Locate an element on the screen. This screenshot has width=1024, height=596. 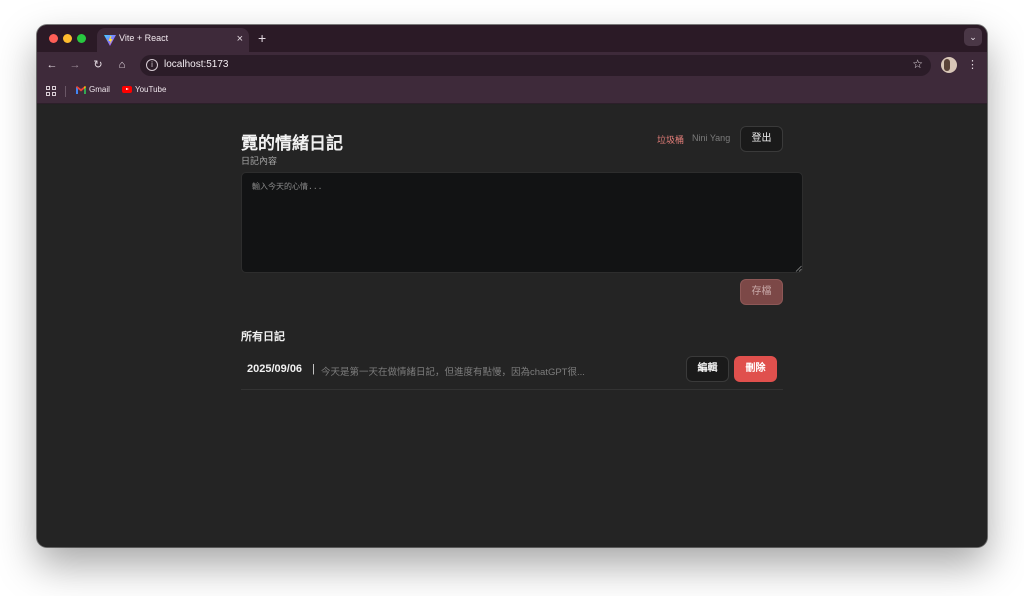
tab-vite-react: Vite + React × is located at coordinates (173, 40).